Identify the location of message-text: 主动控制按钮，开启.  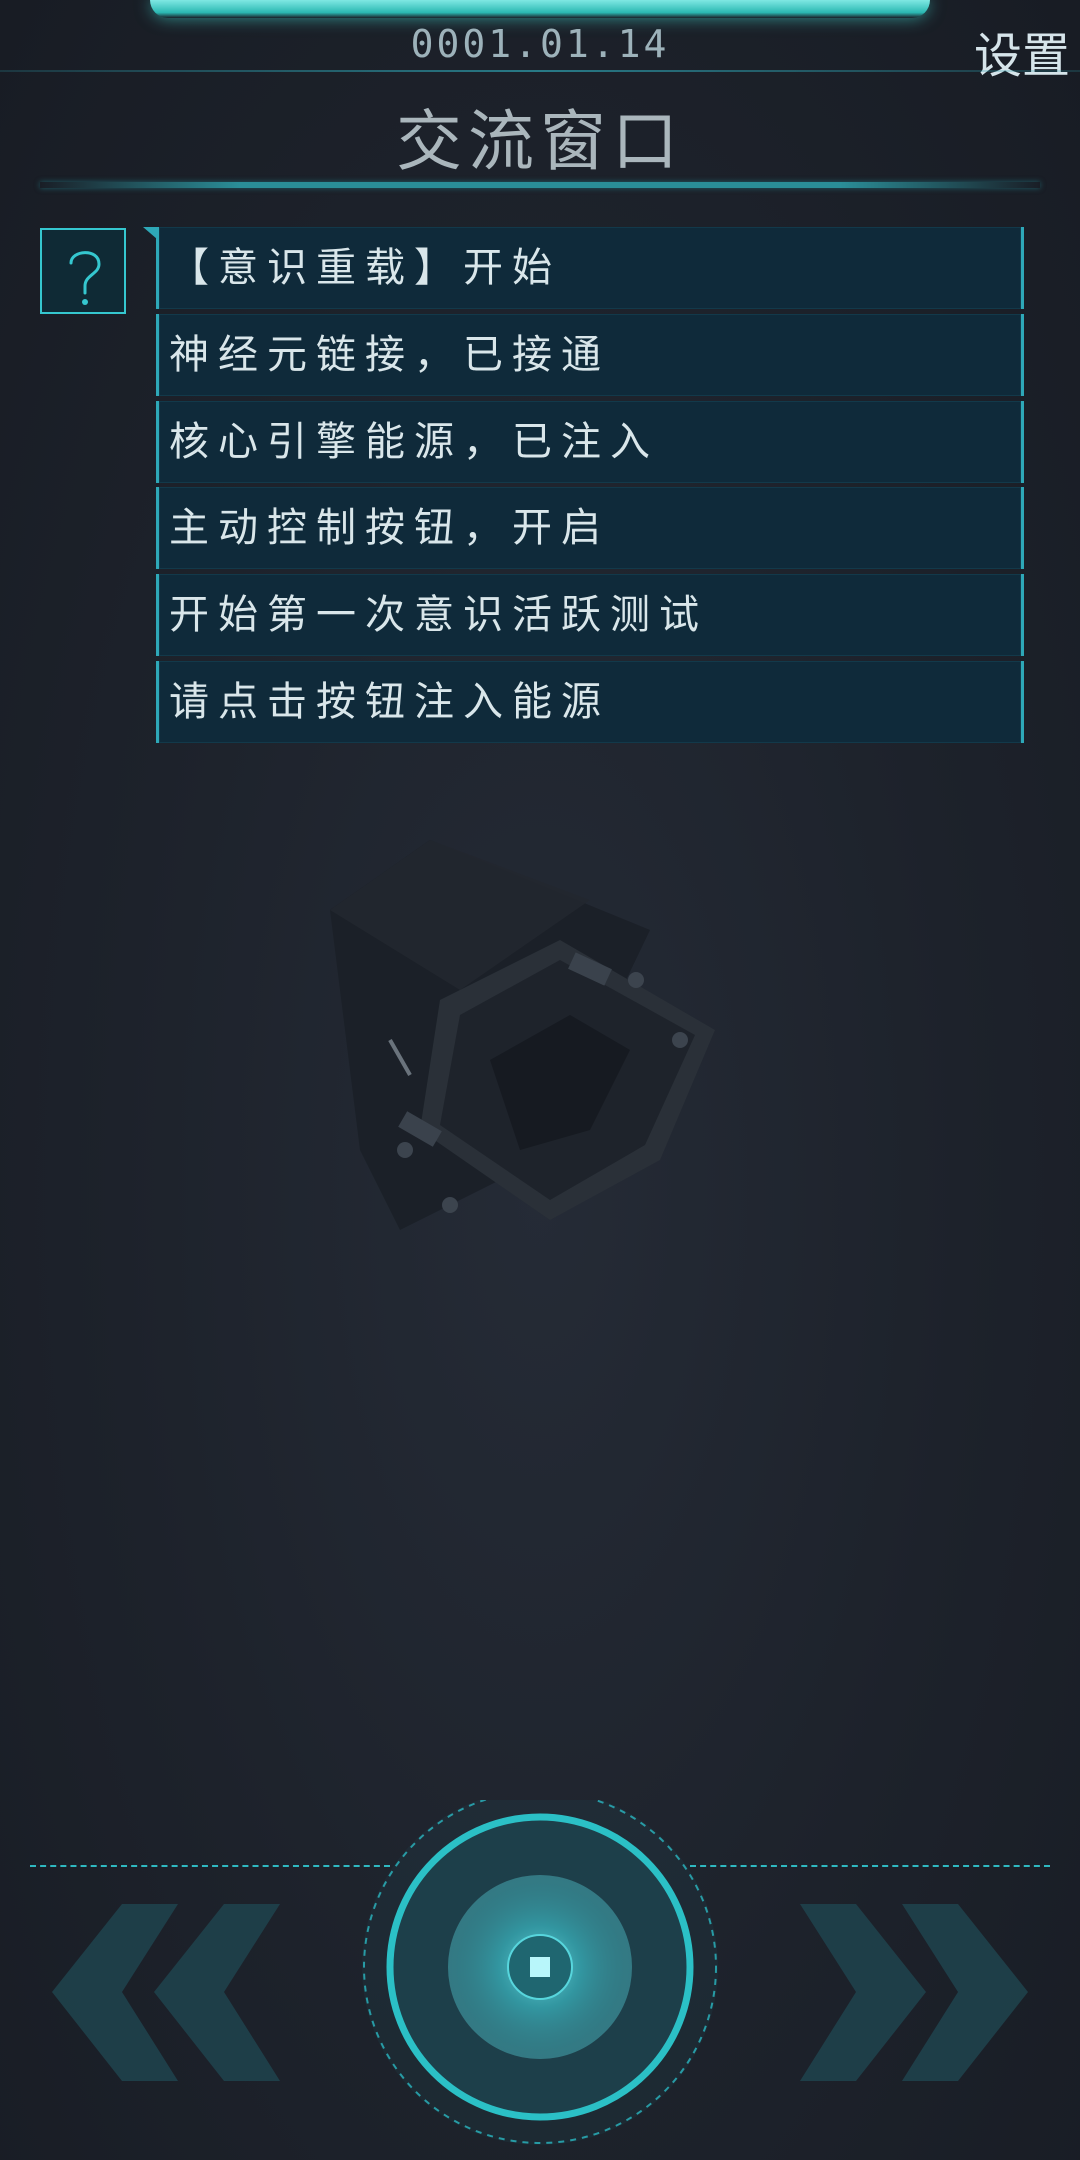
(389, 528).